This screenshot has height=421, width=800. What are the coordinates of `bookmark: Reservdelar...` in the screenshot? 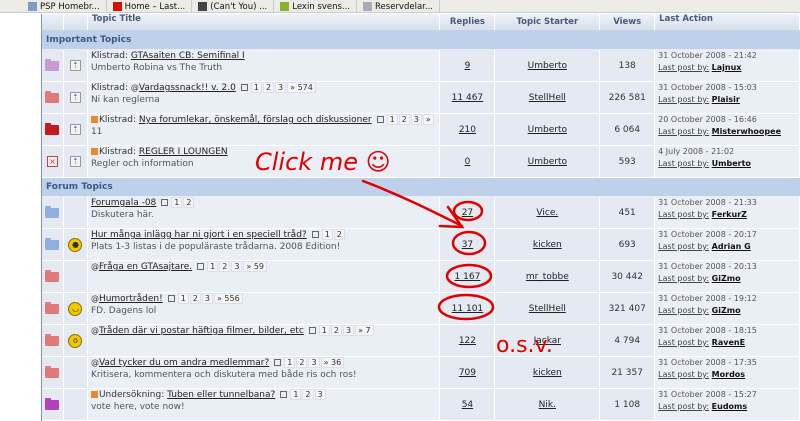 It's located at (398, 6).